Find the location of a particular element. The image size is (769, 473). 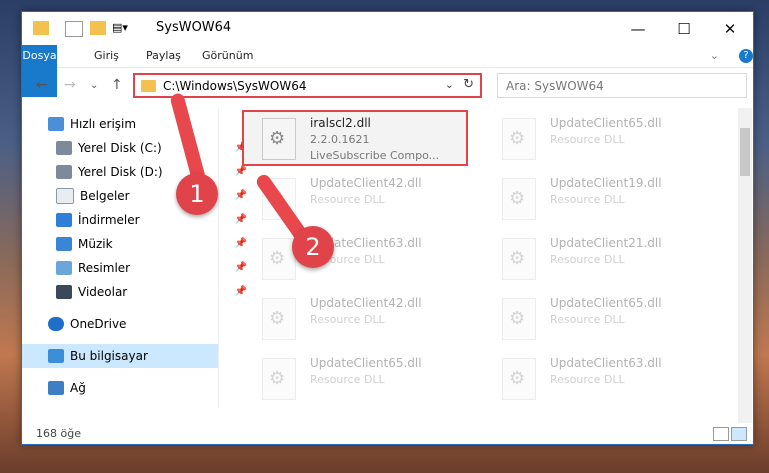

document-icon is located at coordinates (65, 196).